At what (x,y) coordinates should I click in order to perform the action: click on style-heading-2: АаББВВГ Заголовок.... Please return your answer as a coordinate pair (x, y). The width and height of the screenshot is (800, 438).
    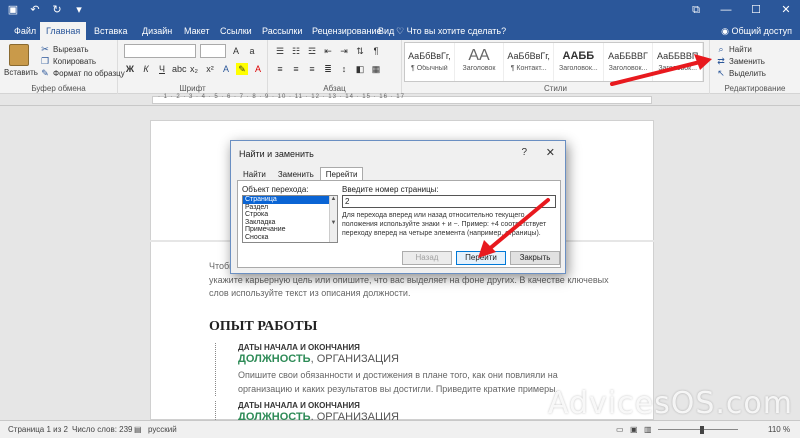
    Looking at the image, I should click on (629, 62).